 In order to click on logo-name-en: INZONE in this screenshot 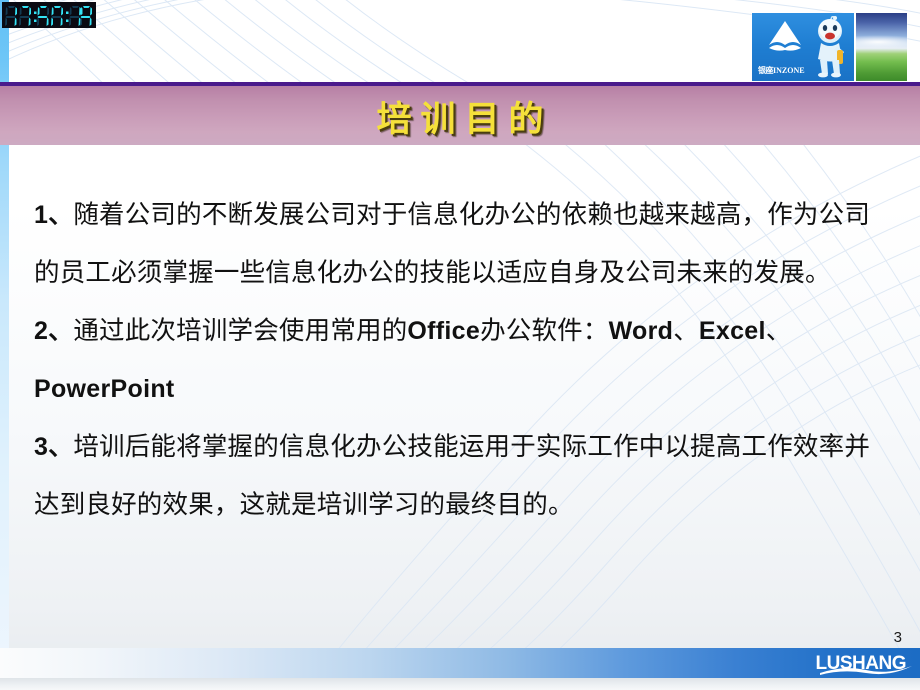, I will do `click(789, 70)`.